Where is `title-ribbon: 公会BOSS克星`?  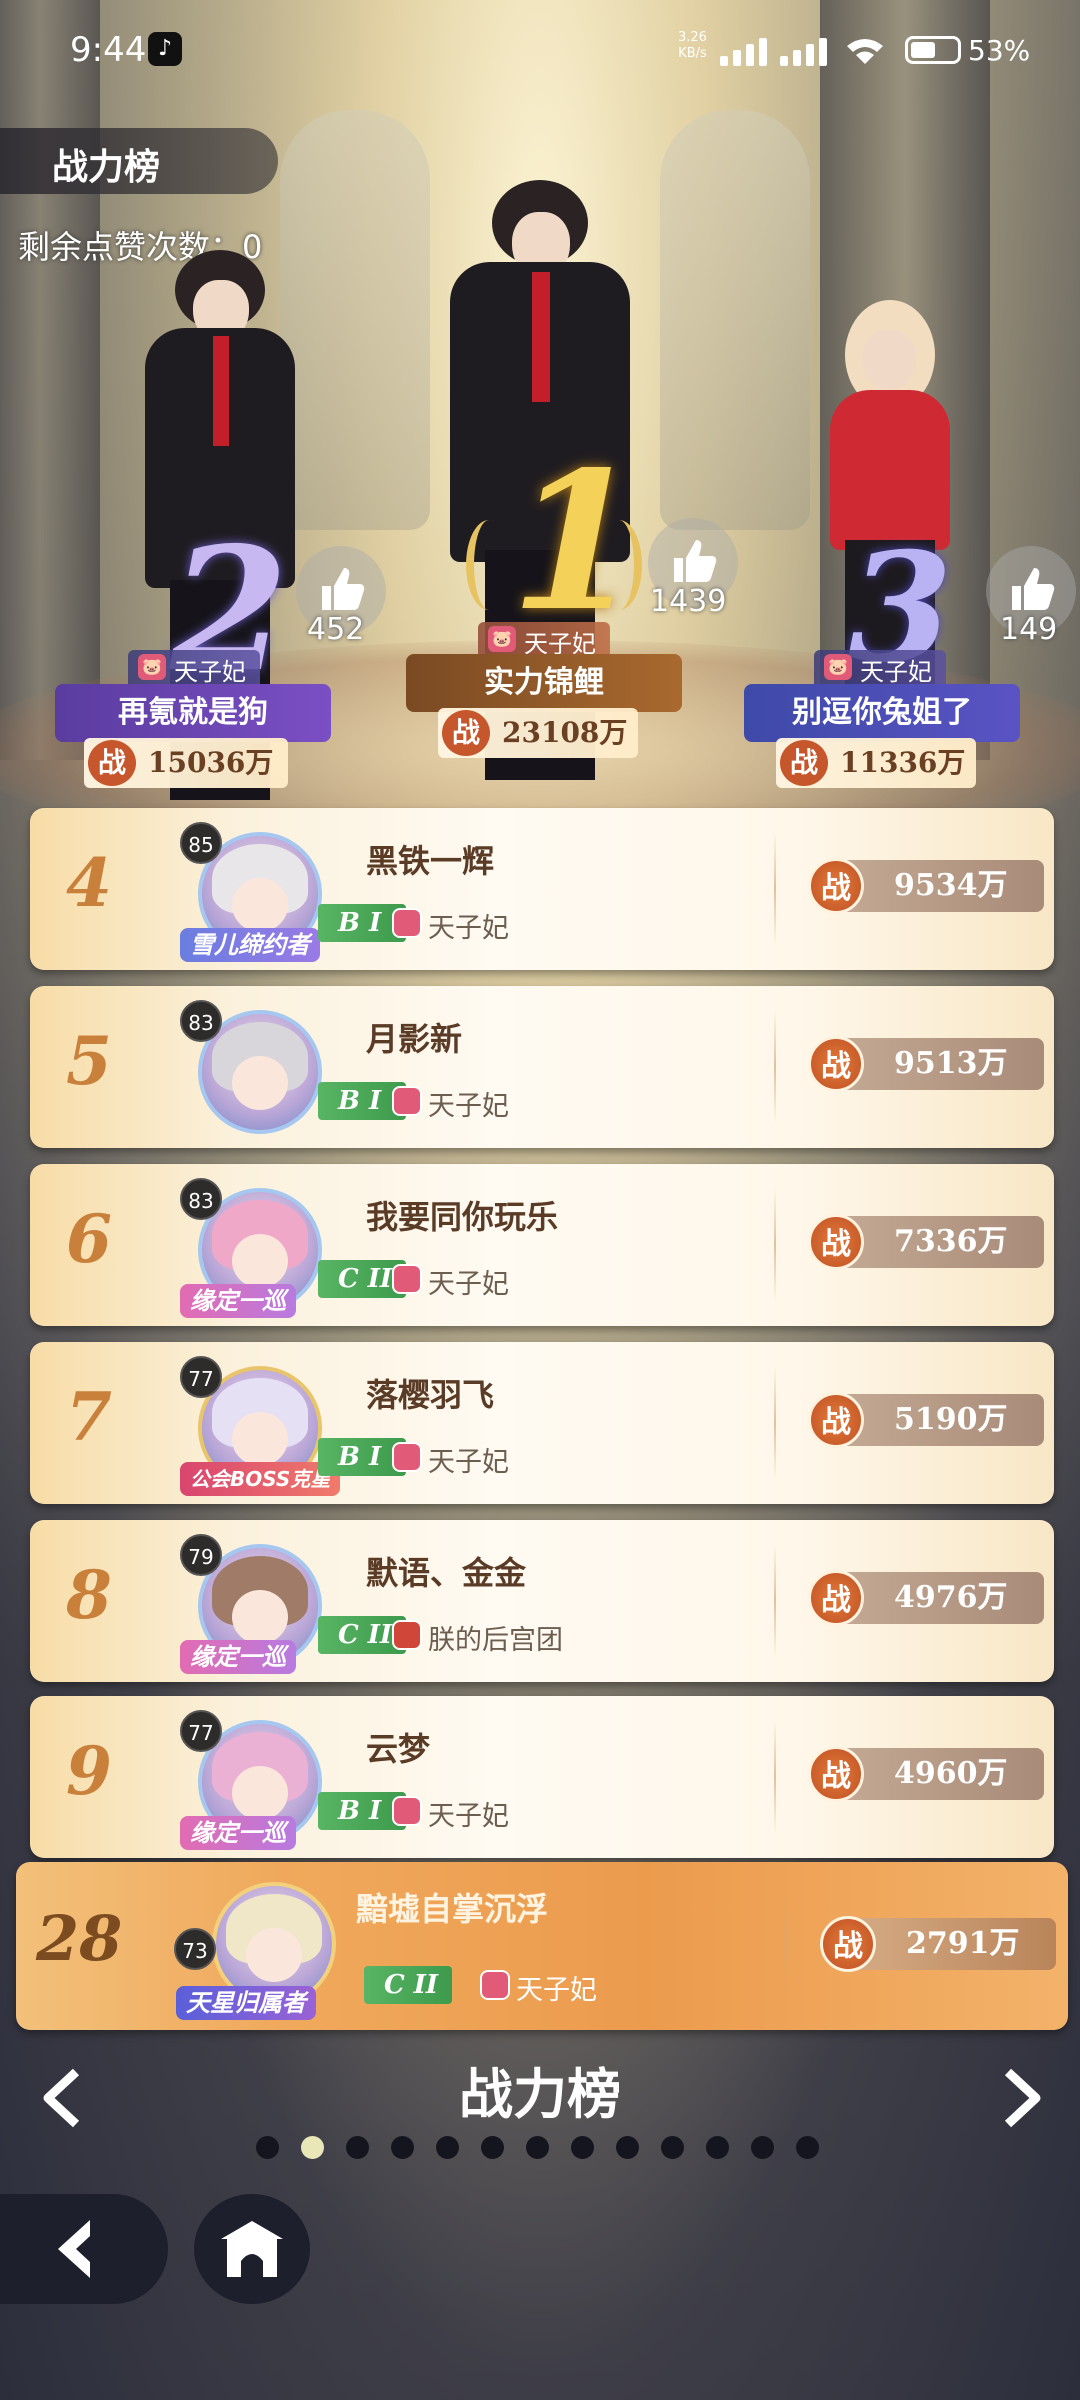 title-ribbon: 公会BOSS克星 is located at coordinates (260, 1479).